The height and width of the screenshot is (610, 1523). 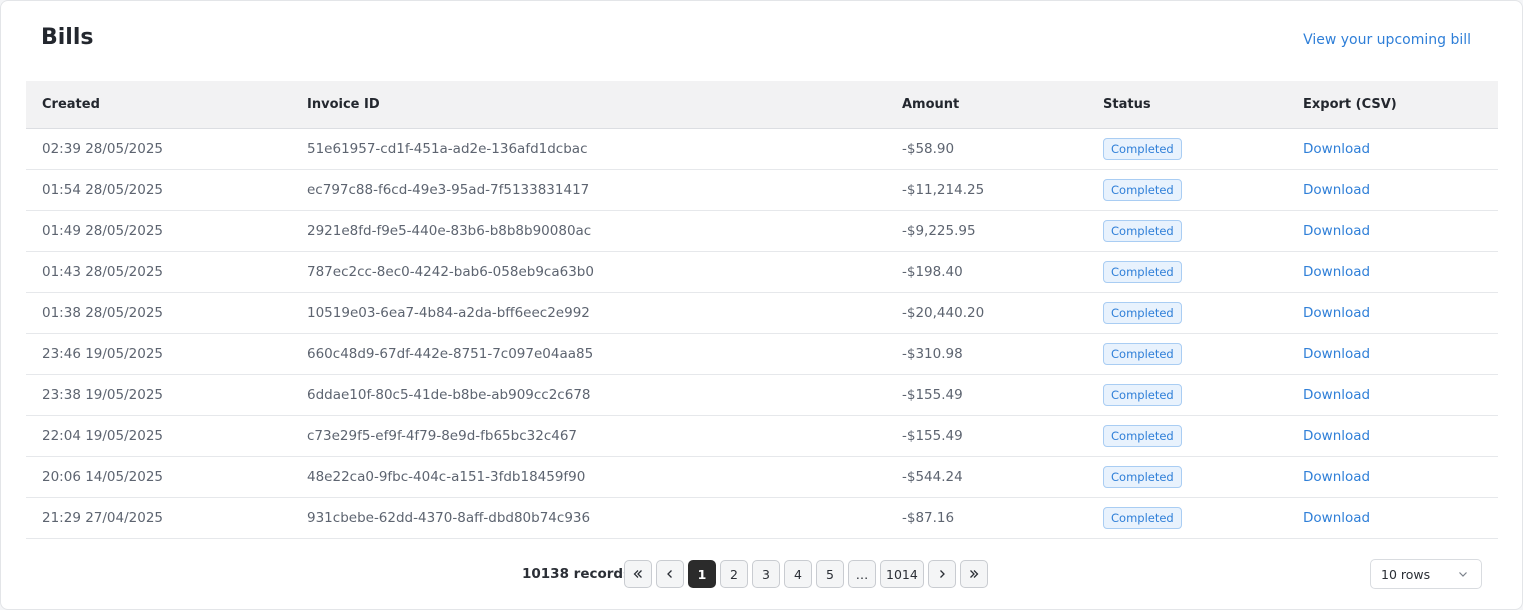 I want to click on invoice-id-cell: 10519e03-6ea7-4b84-a2da-bff6eec2e992, so click(x=448, y=312).